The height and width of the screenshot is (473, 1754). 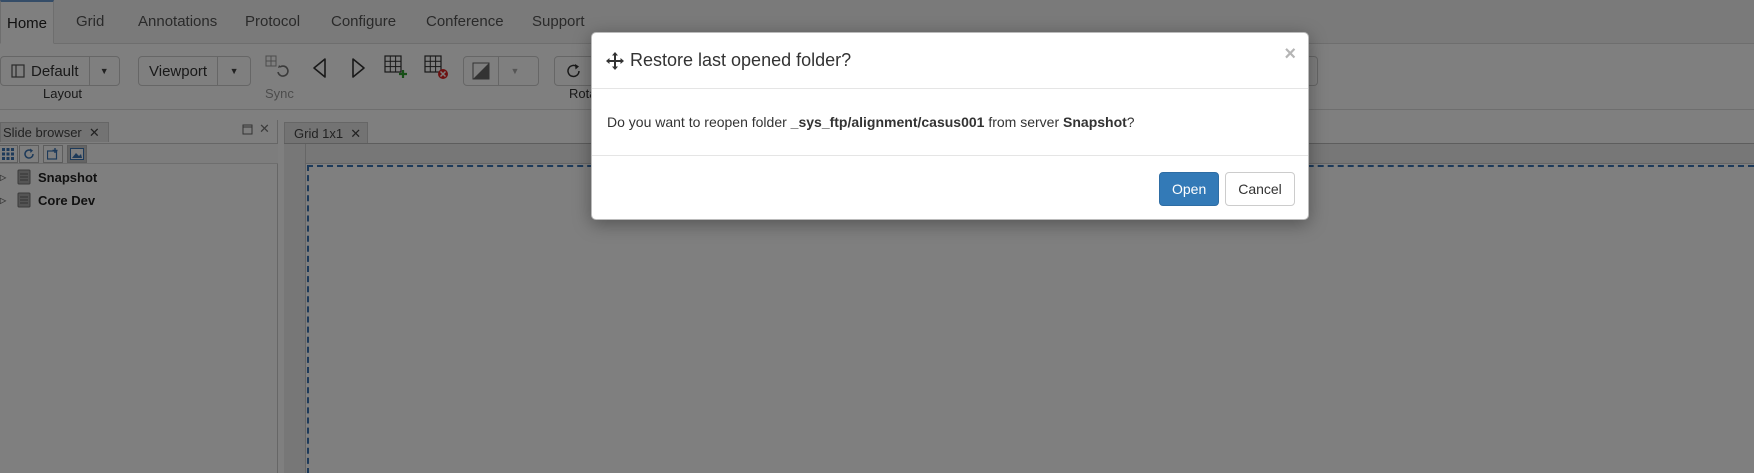 I want to click on server-name: Snapshot, so click(x=1095, y=122).